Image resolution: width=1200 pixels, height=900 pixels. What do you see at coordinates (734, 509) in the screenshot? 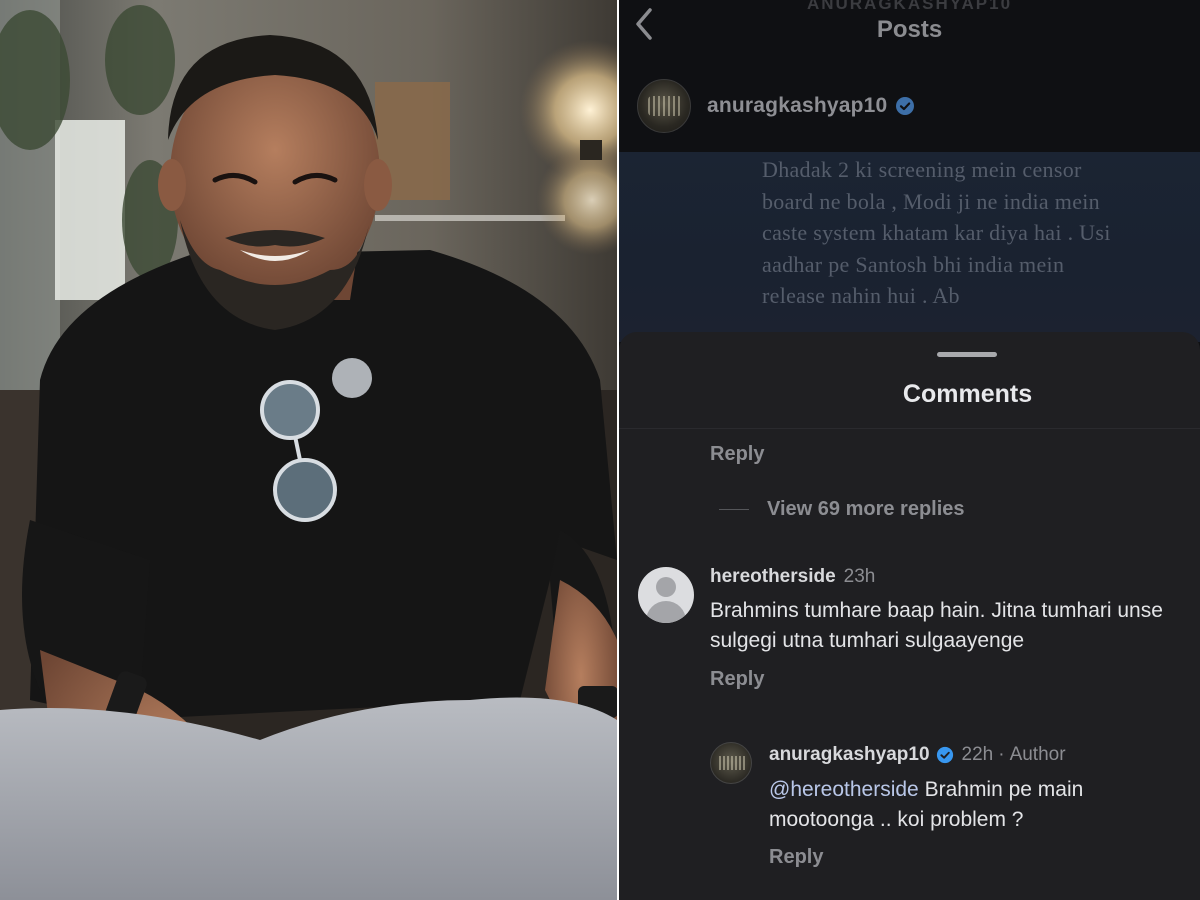
I see `view-more-line` at bounding box center [734, 509].